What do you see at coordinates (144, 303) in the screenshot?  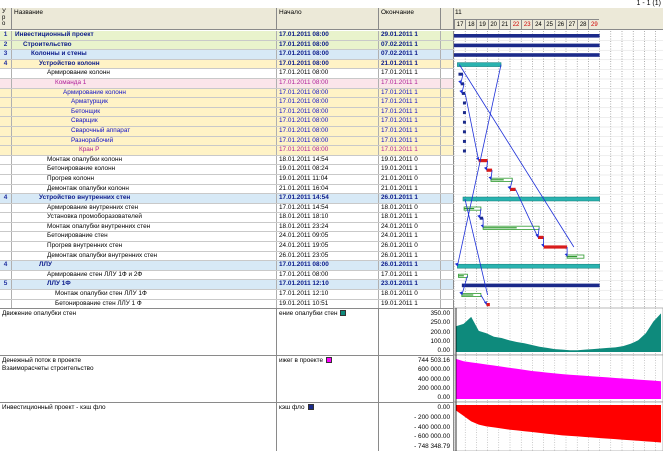 I see `task-name: Бетонирование стен ЛЛУ 1 Ф` at bounding box center [144, 303].